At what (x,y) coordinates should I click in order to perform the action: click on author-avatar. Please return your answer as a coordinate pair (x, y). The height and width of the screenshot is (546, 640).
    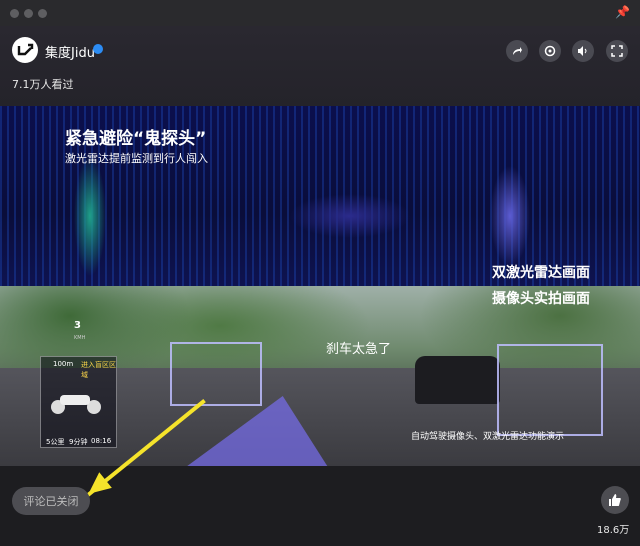
    Looking at the image, I should click on (25, 50).